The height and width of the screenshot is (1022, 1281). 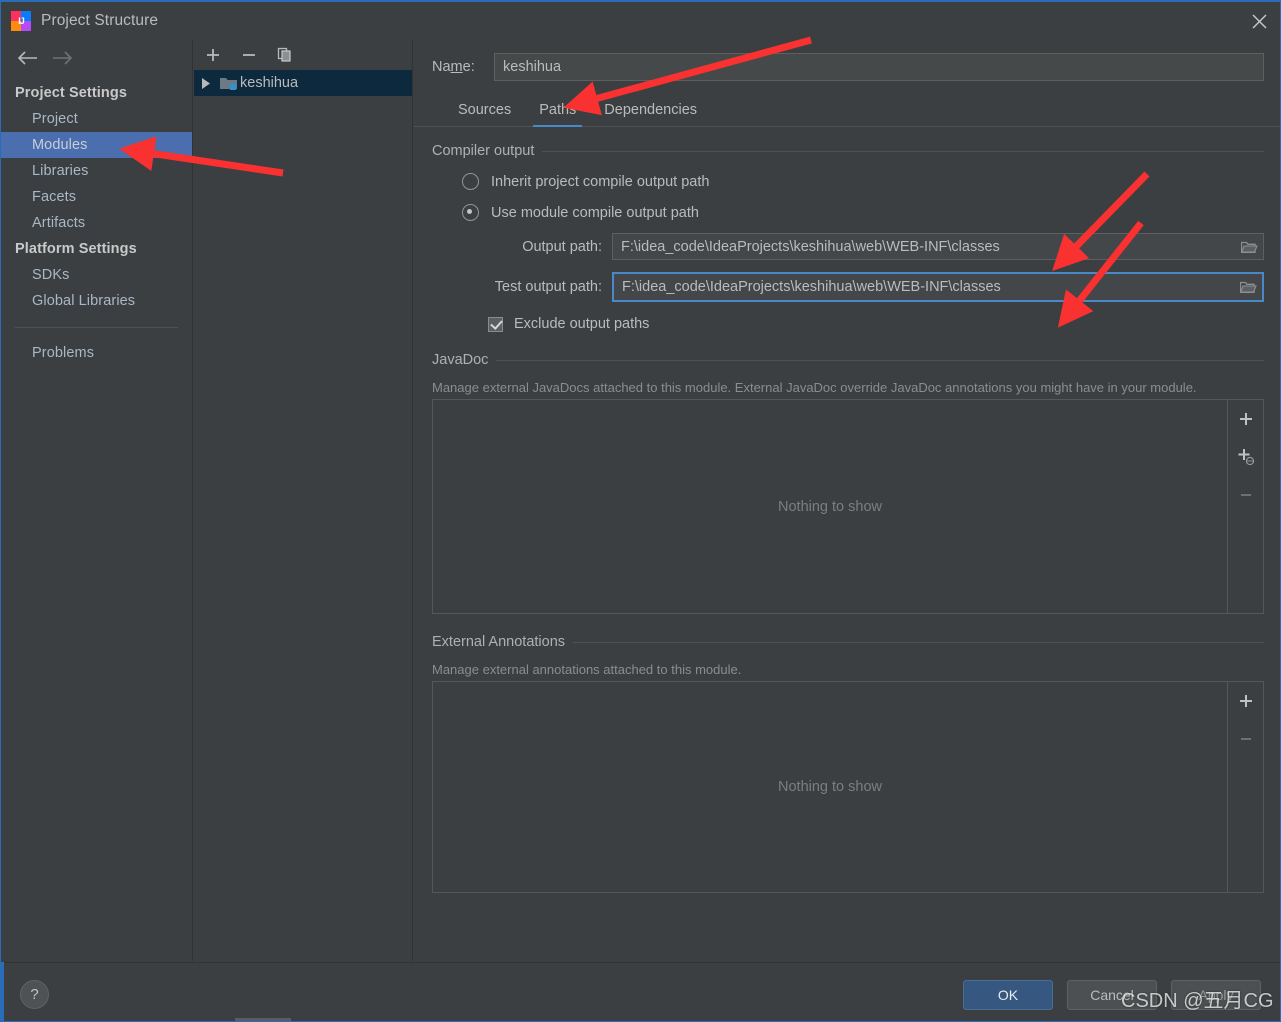 I want to click on module-folder-icon, so click(x=229, y=83).